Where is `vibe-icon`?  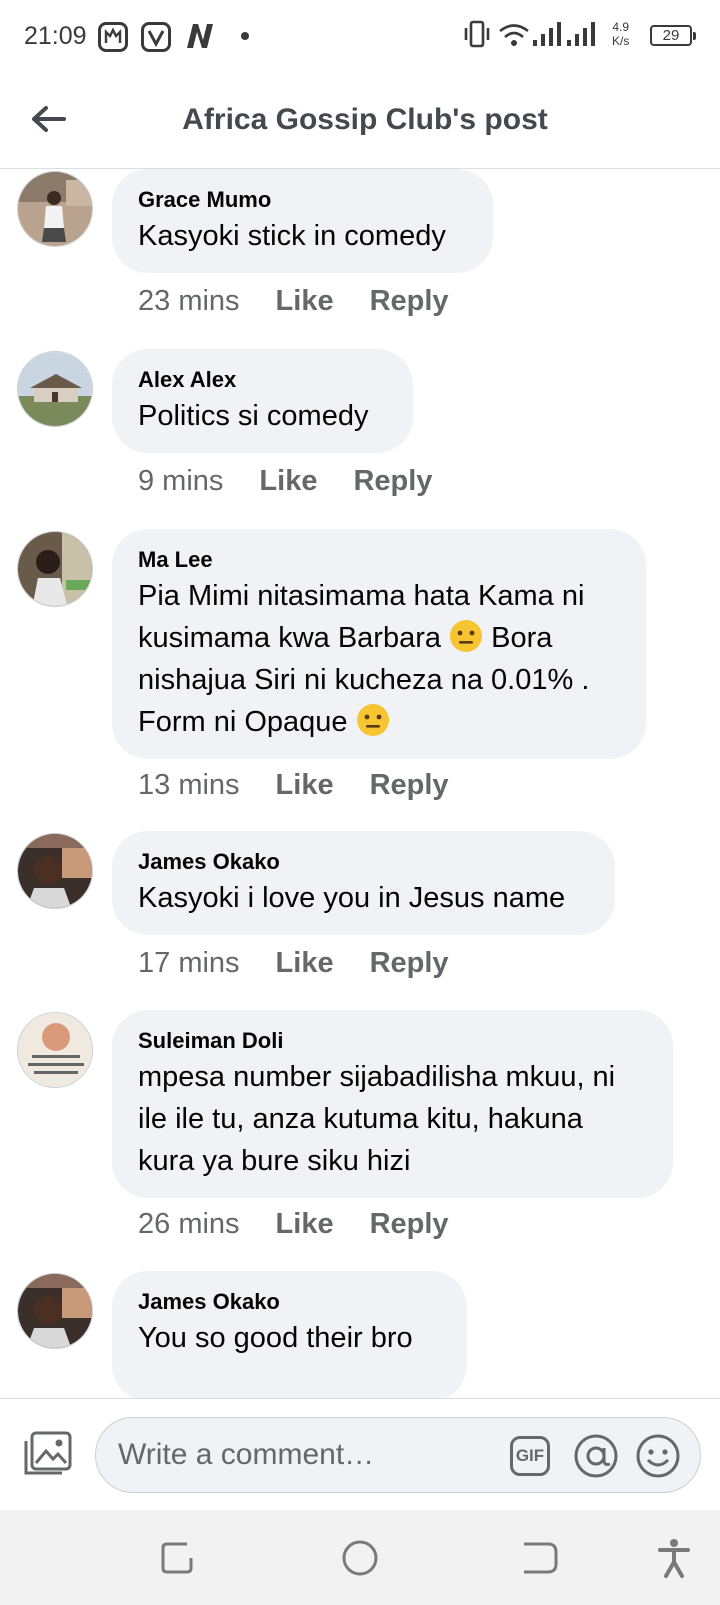
vibe-icon is located at coordinates (156, 37).